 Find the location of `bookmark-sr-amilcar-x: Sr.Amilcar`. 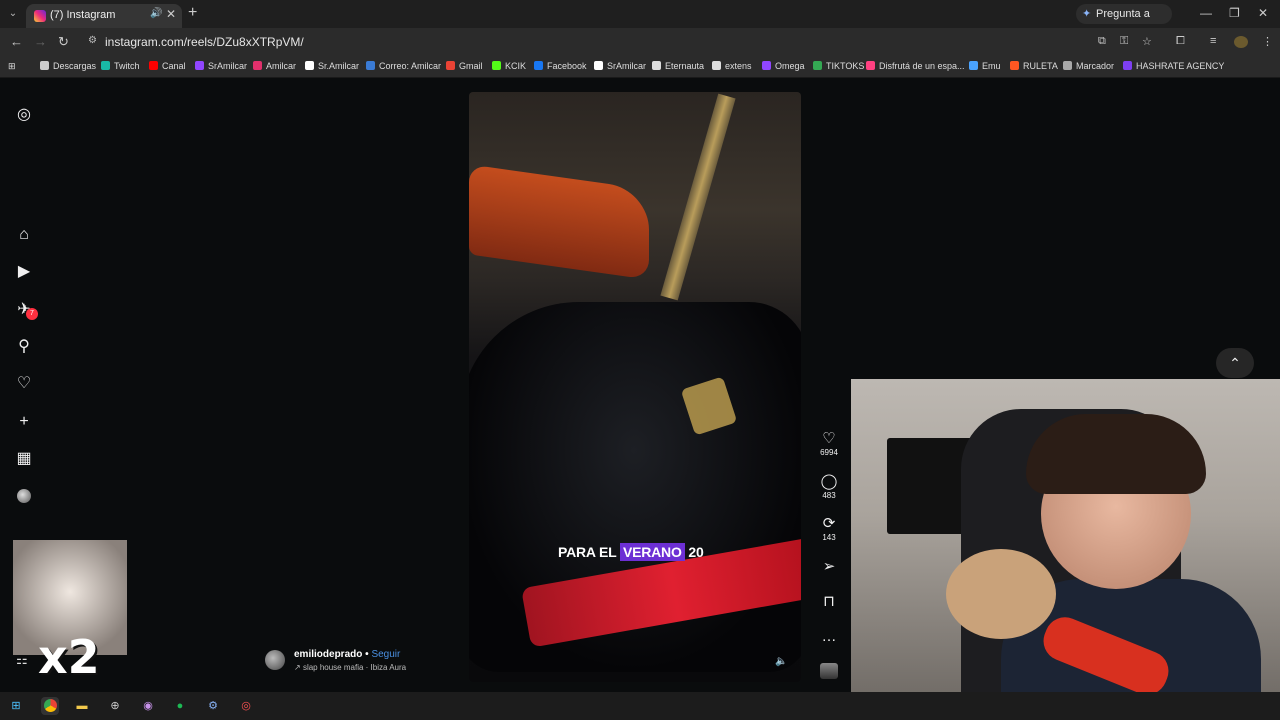

bookmark-sr-amilcar-x: Sr.Amilcar is located at coordinates (332, 66).